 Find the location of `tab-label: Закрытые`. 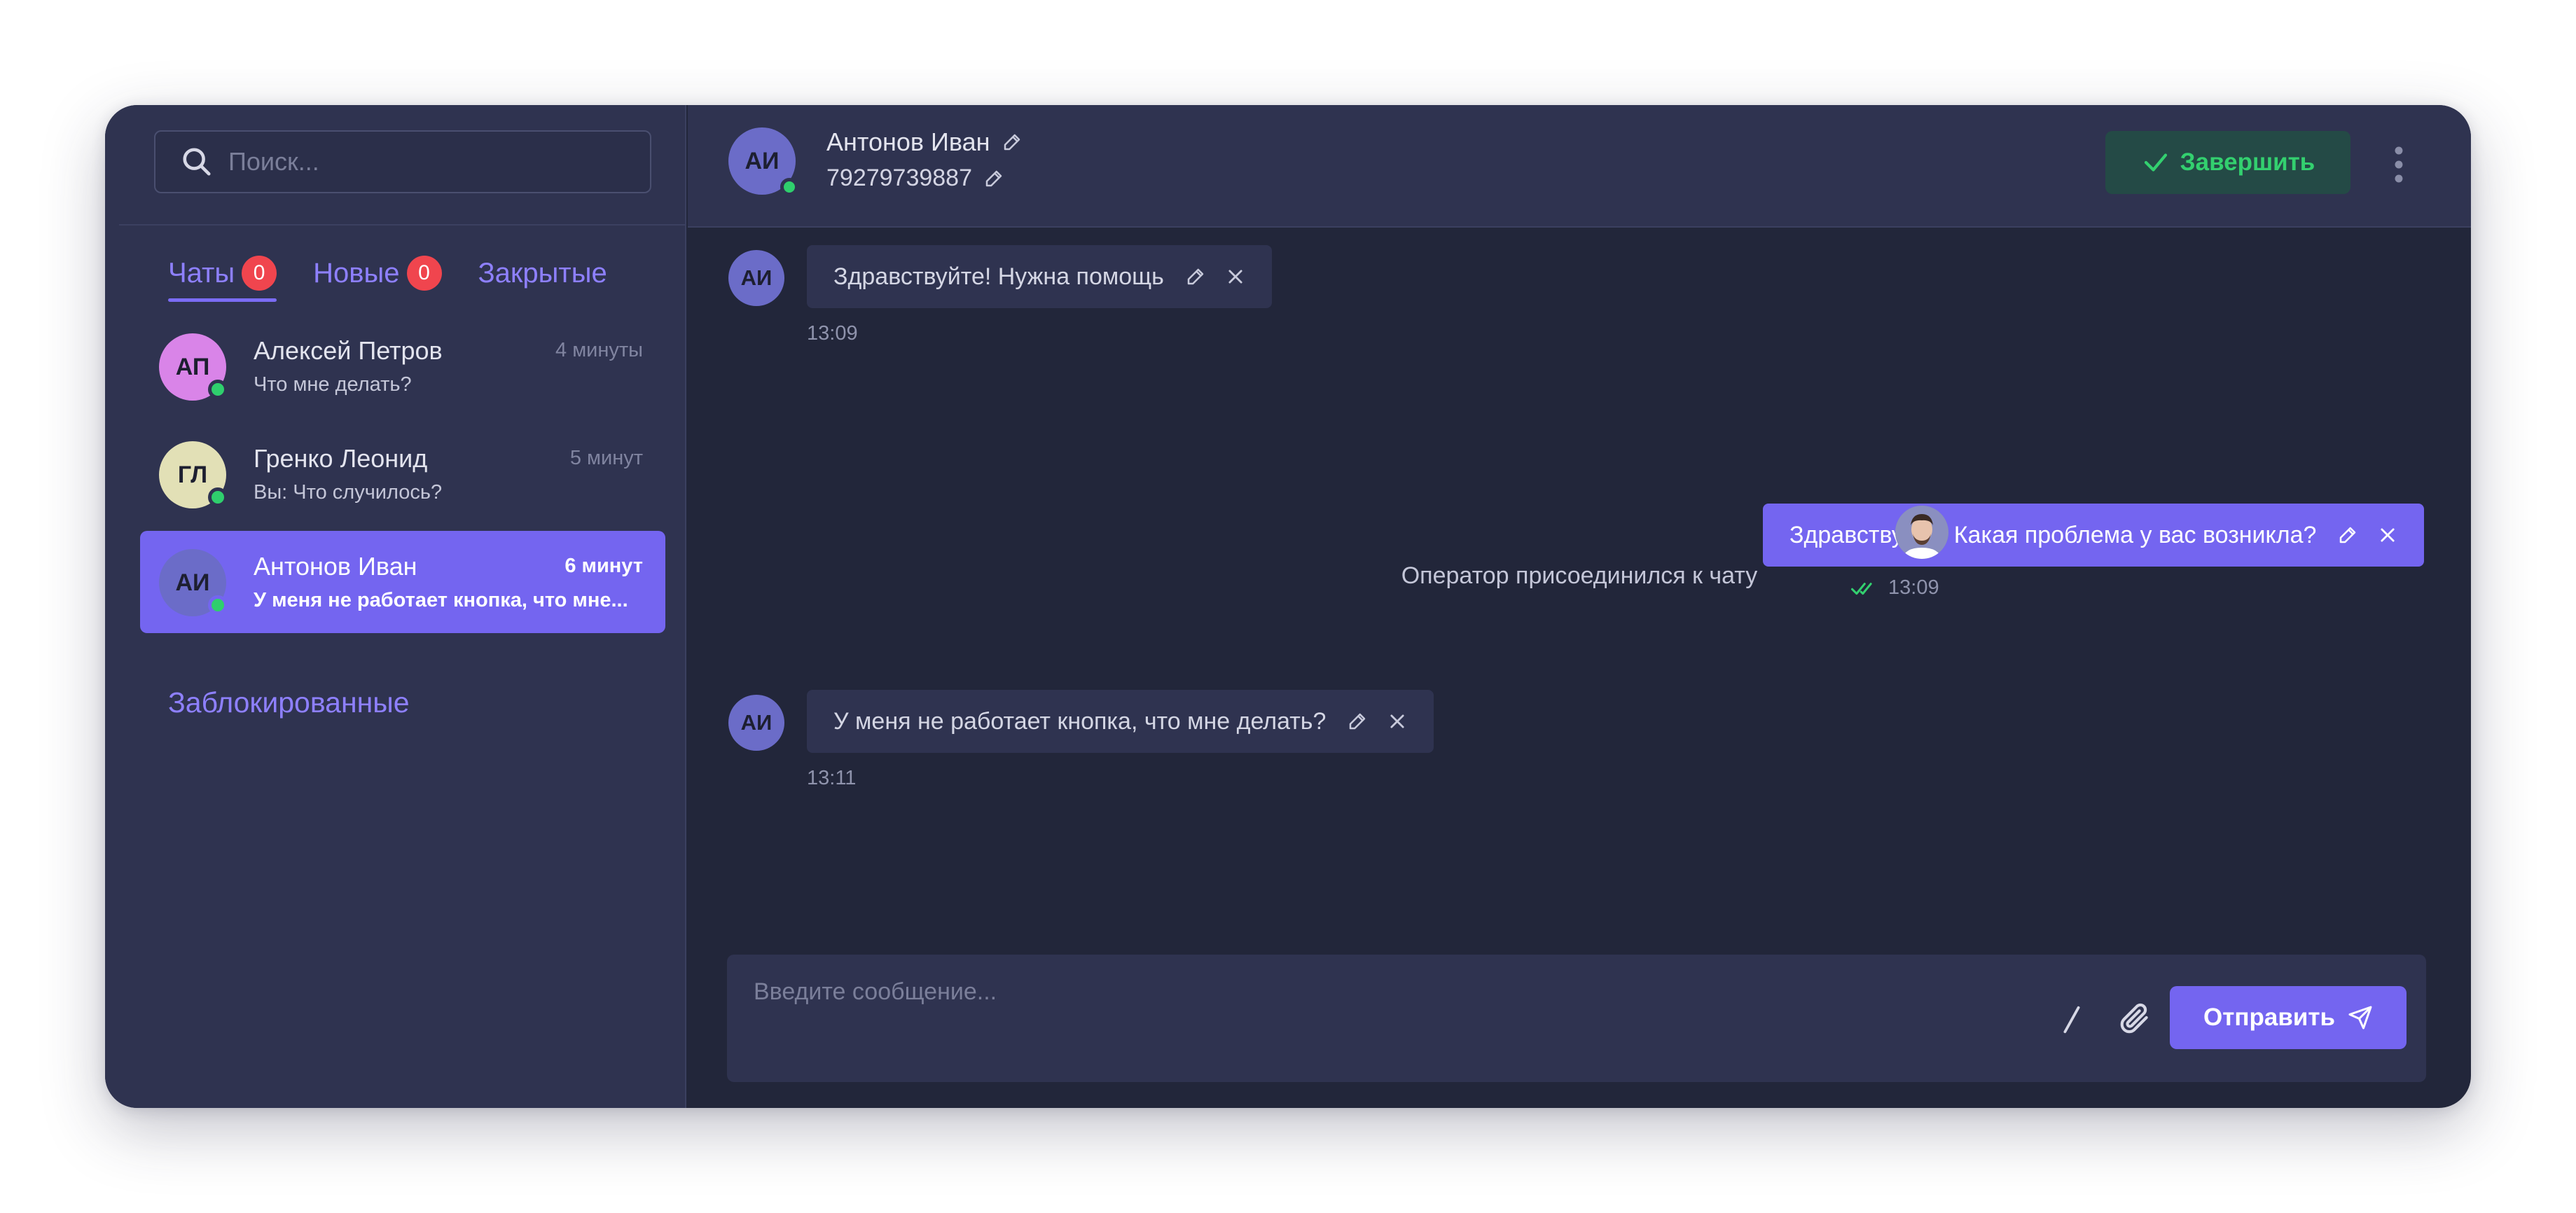

tab-label: Закрытые is located at coordinates (542, 273).